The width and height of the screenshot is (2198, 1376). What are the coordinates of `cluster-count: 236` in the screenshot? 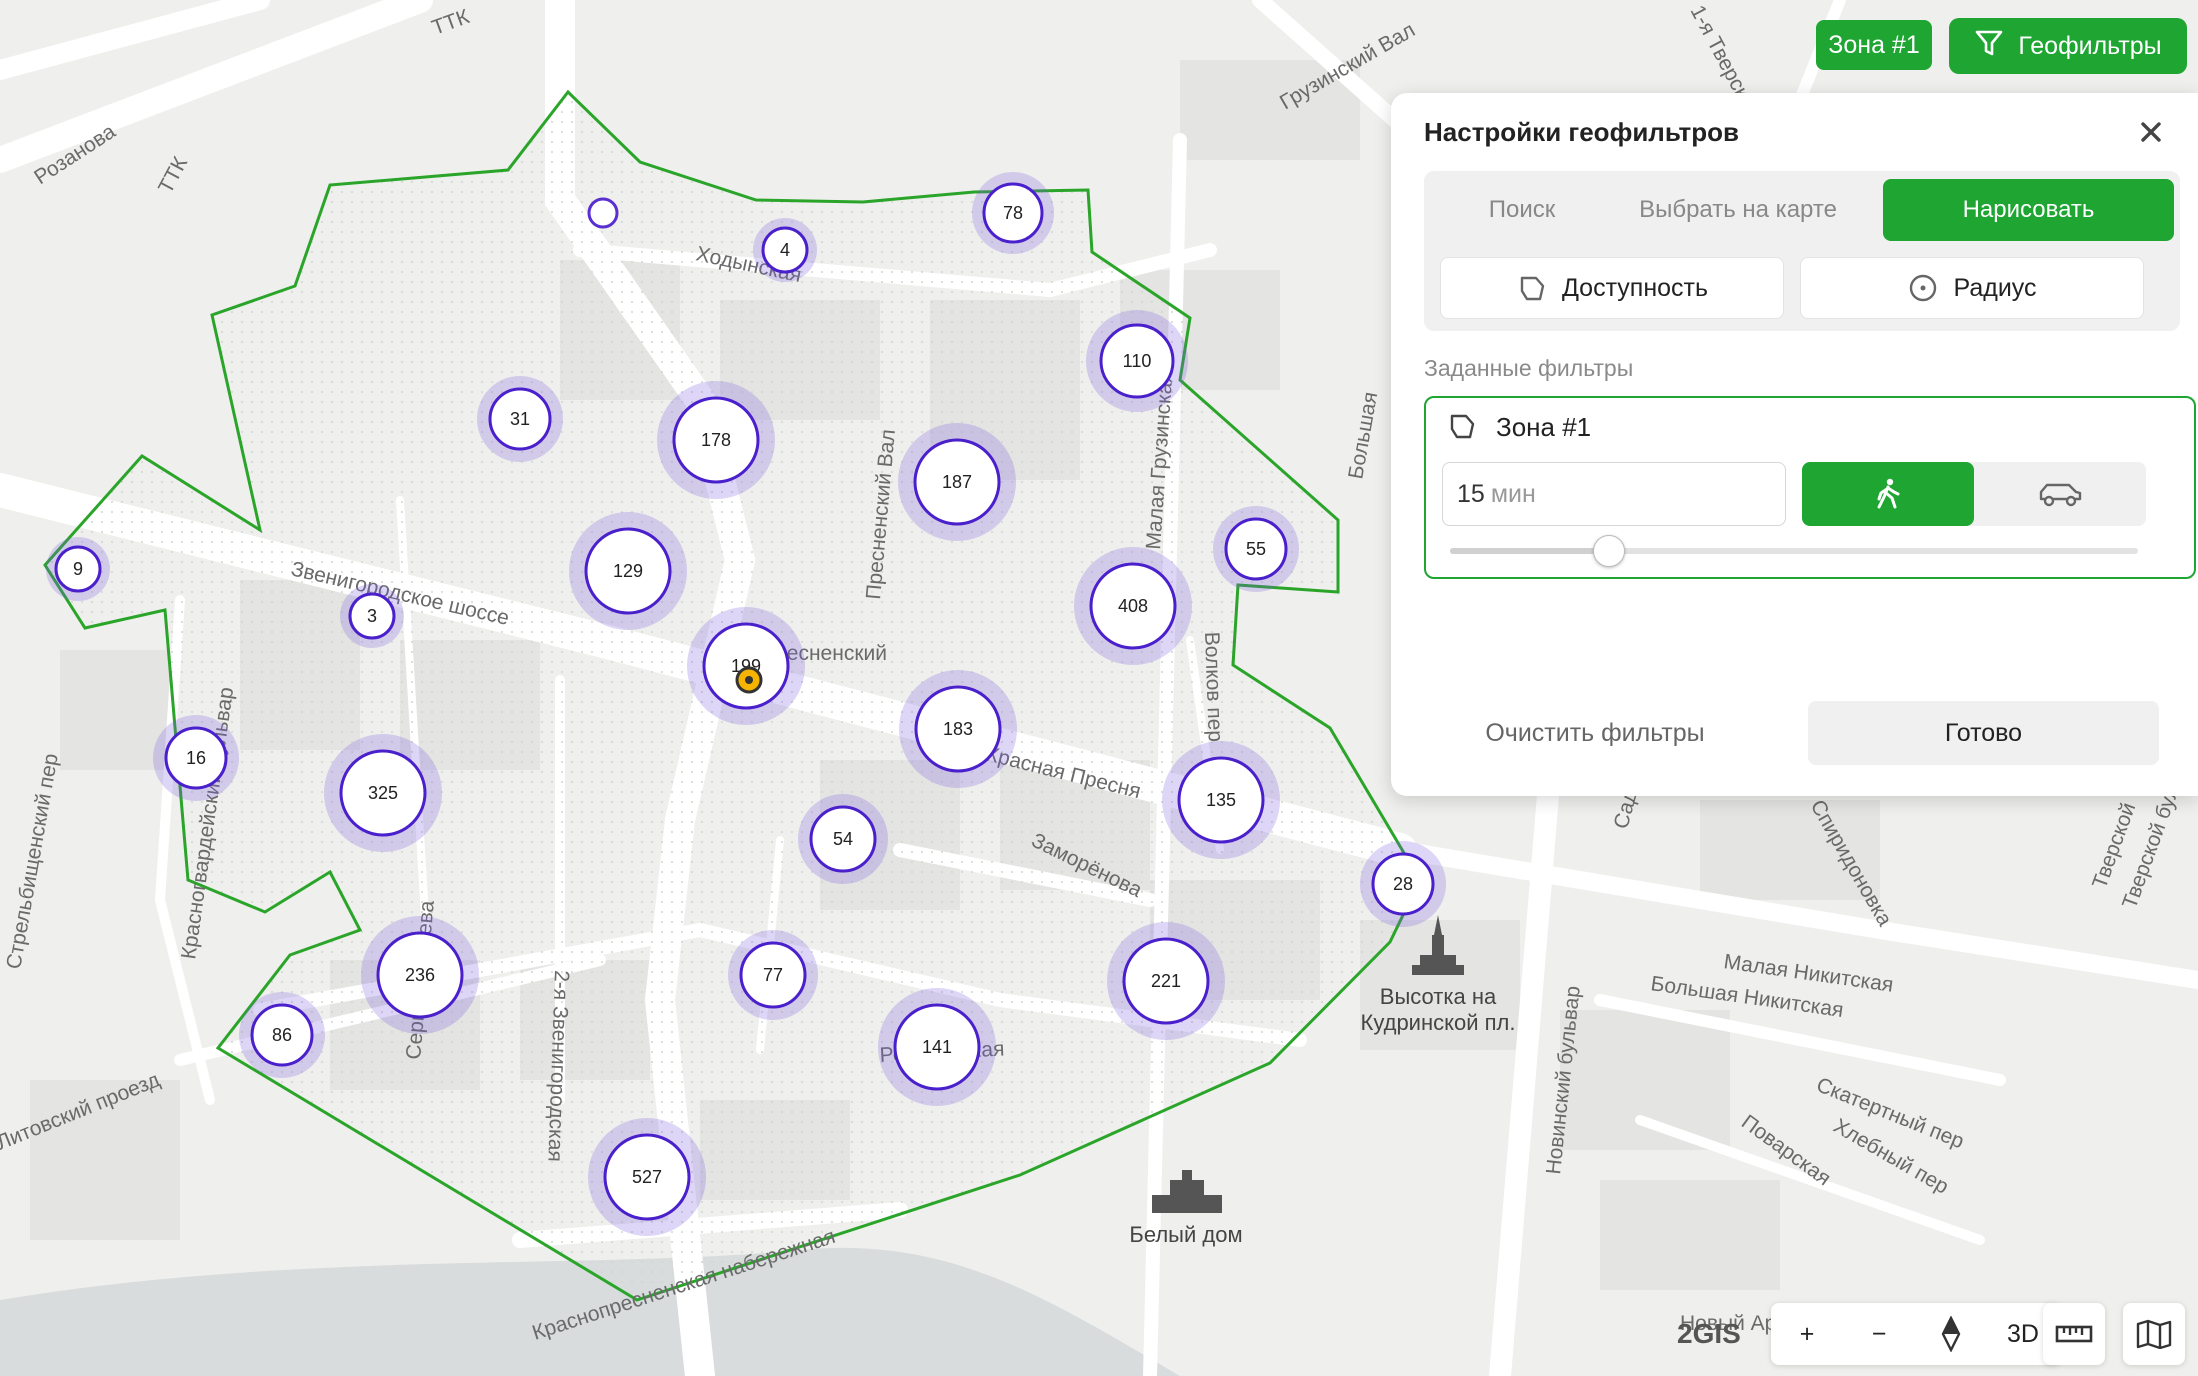 It's located at (420, 975).